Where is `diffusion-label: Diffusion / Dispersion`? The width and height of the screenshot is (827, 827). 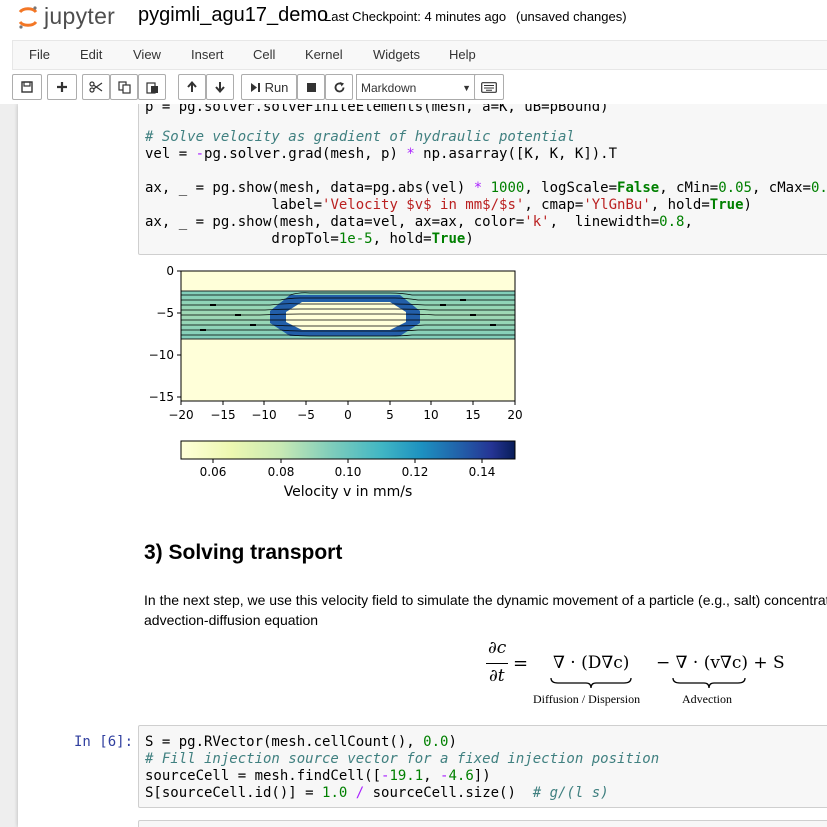 diffusion-label: Diffusion / Dispersion is located at coordinates (587, 699).